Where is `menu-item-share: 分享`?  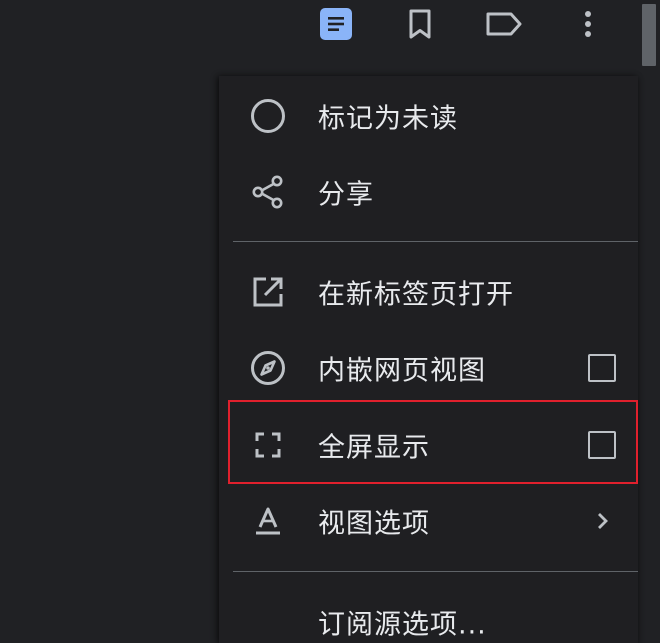 menu-item-share: 分享 is located at coordinates (428, 192).